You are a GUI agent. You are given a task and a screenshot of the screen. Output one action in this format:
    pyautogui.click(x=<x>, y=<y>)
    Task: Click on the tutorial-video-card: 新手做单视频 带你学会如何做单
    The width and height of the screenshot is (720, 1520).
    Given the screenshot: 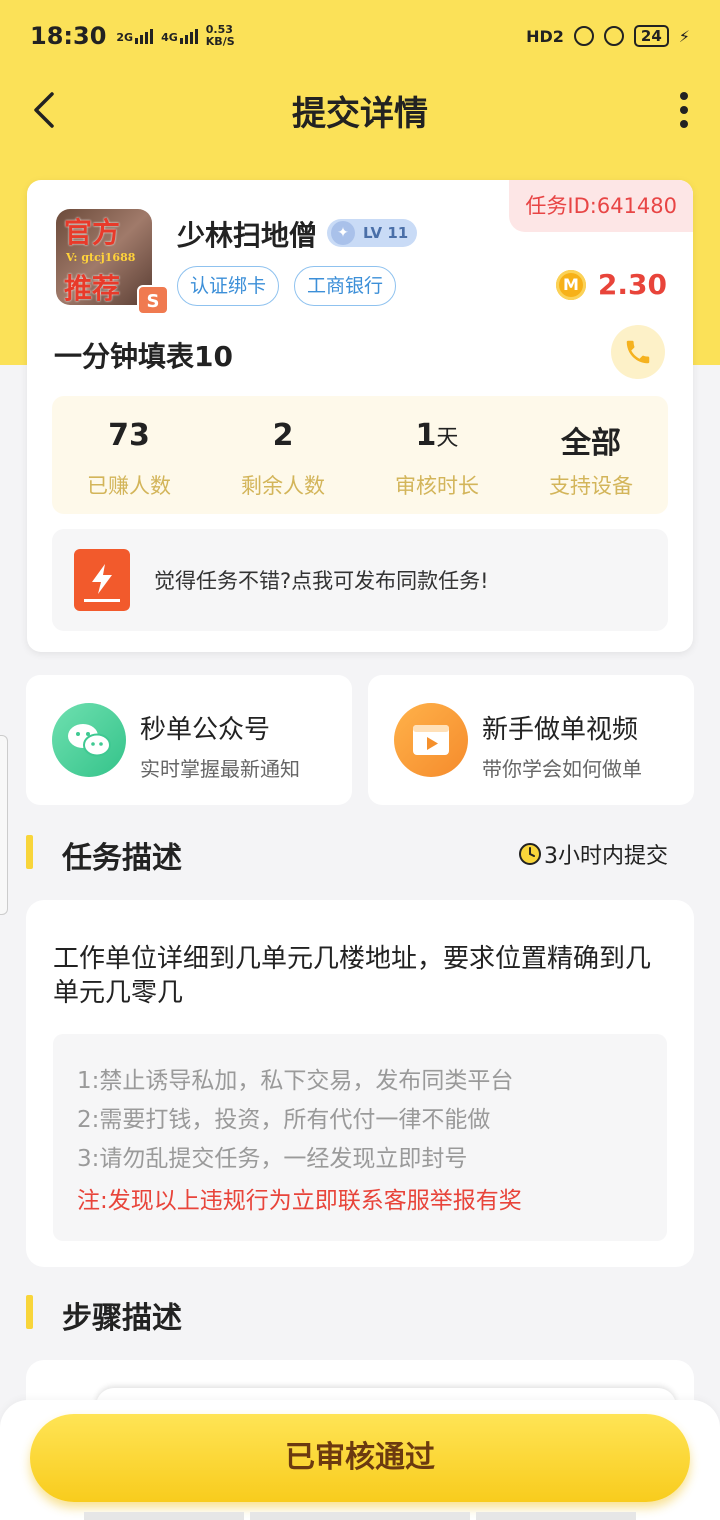 What is the action you would take?
    pyautogui.click(x=531, y=740)
    